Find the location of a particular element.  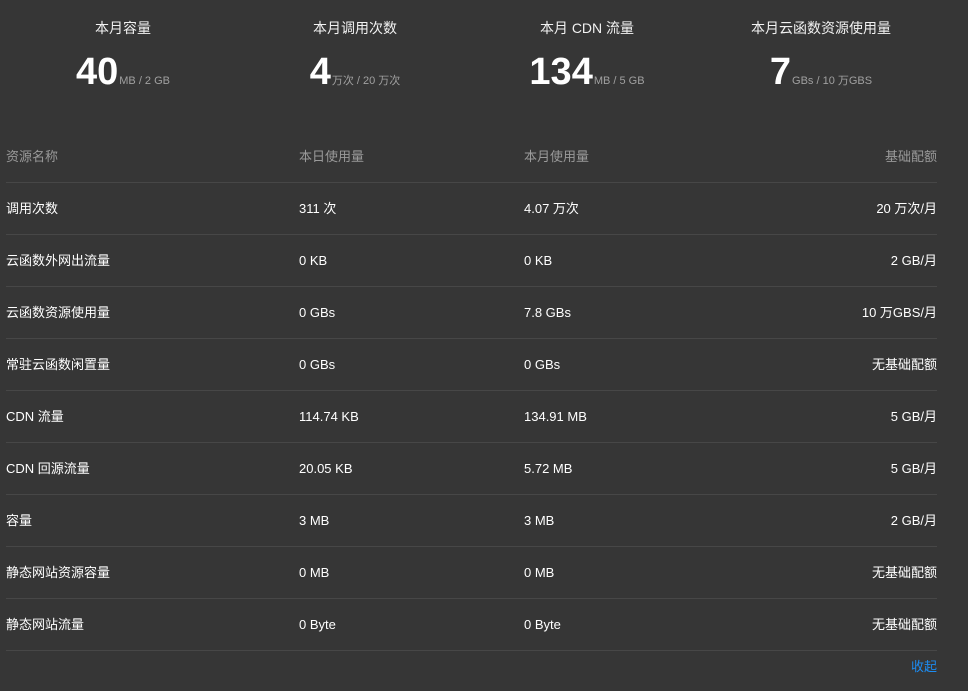

column-header-month: 本月使用量 is located at coordinates (557, 156).